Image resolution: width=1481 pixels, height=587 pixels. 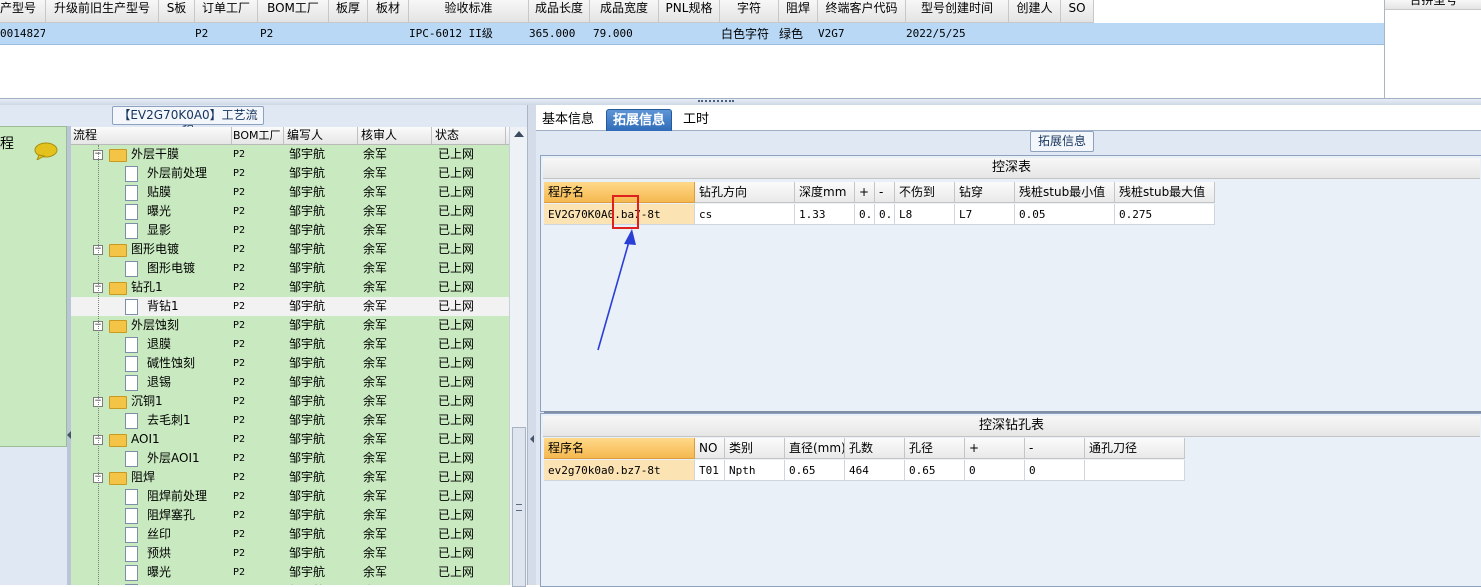 What do you see at coordinates (290, 268) in the screenshot?
I see `tree-row: 图形电镀 P2 邹宇航 余军 已上网` at bounding box center [290, 268].